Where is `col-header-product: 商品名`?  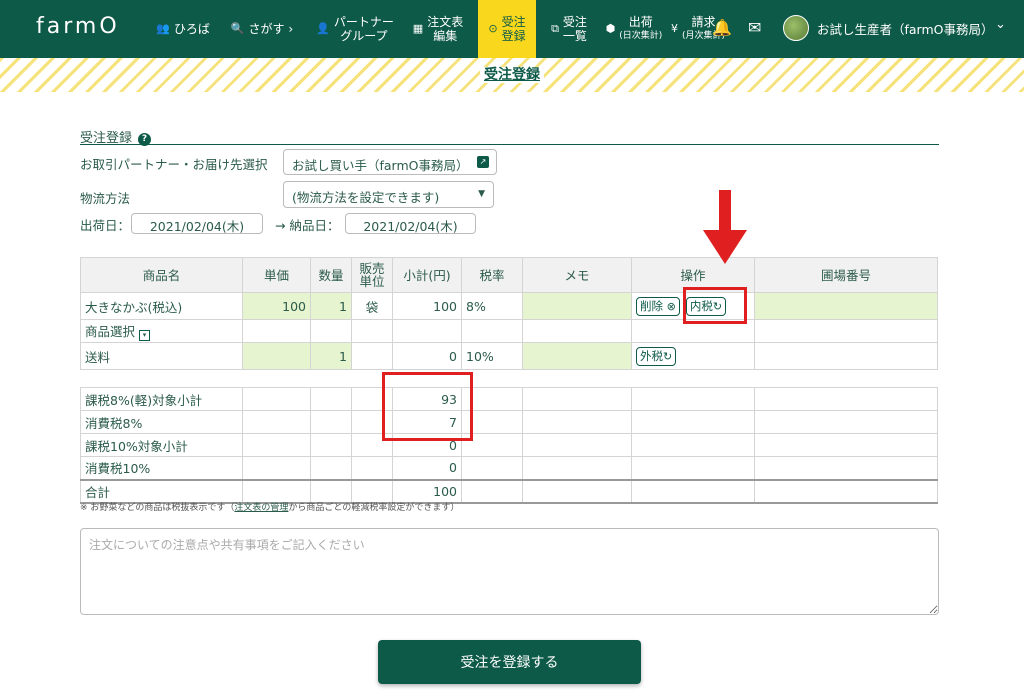
col-header-product: 商品名 is located at coordinates (161, 275).